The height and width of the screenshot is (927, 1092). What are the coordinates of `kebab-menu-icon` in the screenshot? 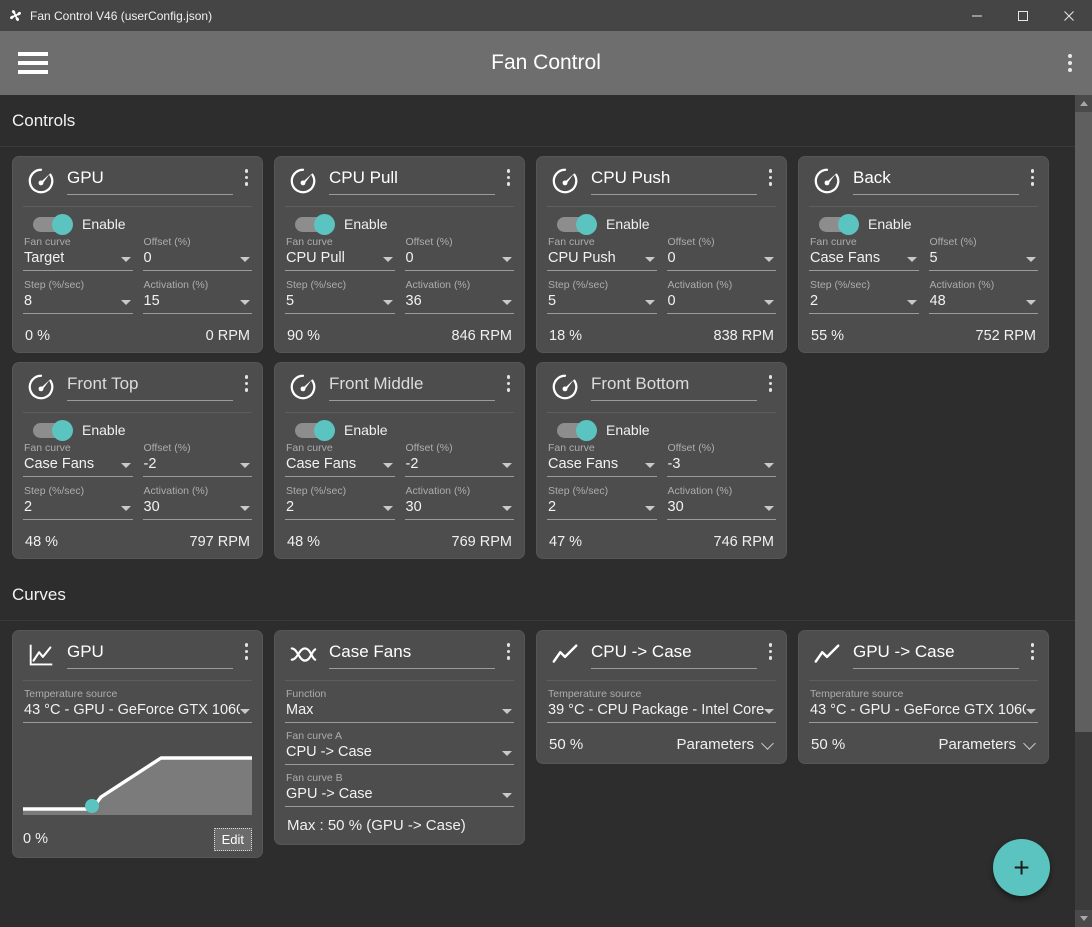 It's located at (1070, 63).